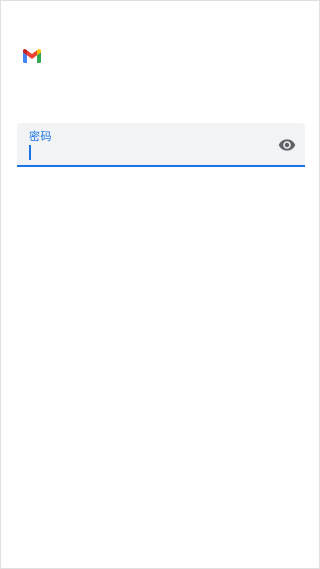  What do you see at coordinates (30, 152) in the screenshot?
I see `text-cursor` at bounding box center [30, 152].